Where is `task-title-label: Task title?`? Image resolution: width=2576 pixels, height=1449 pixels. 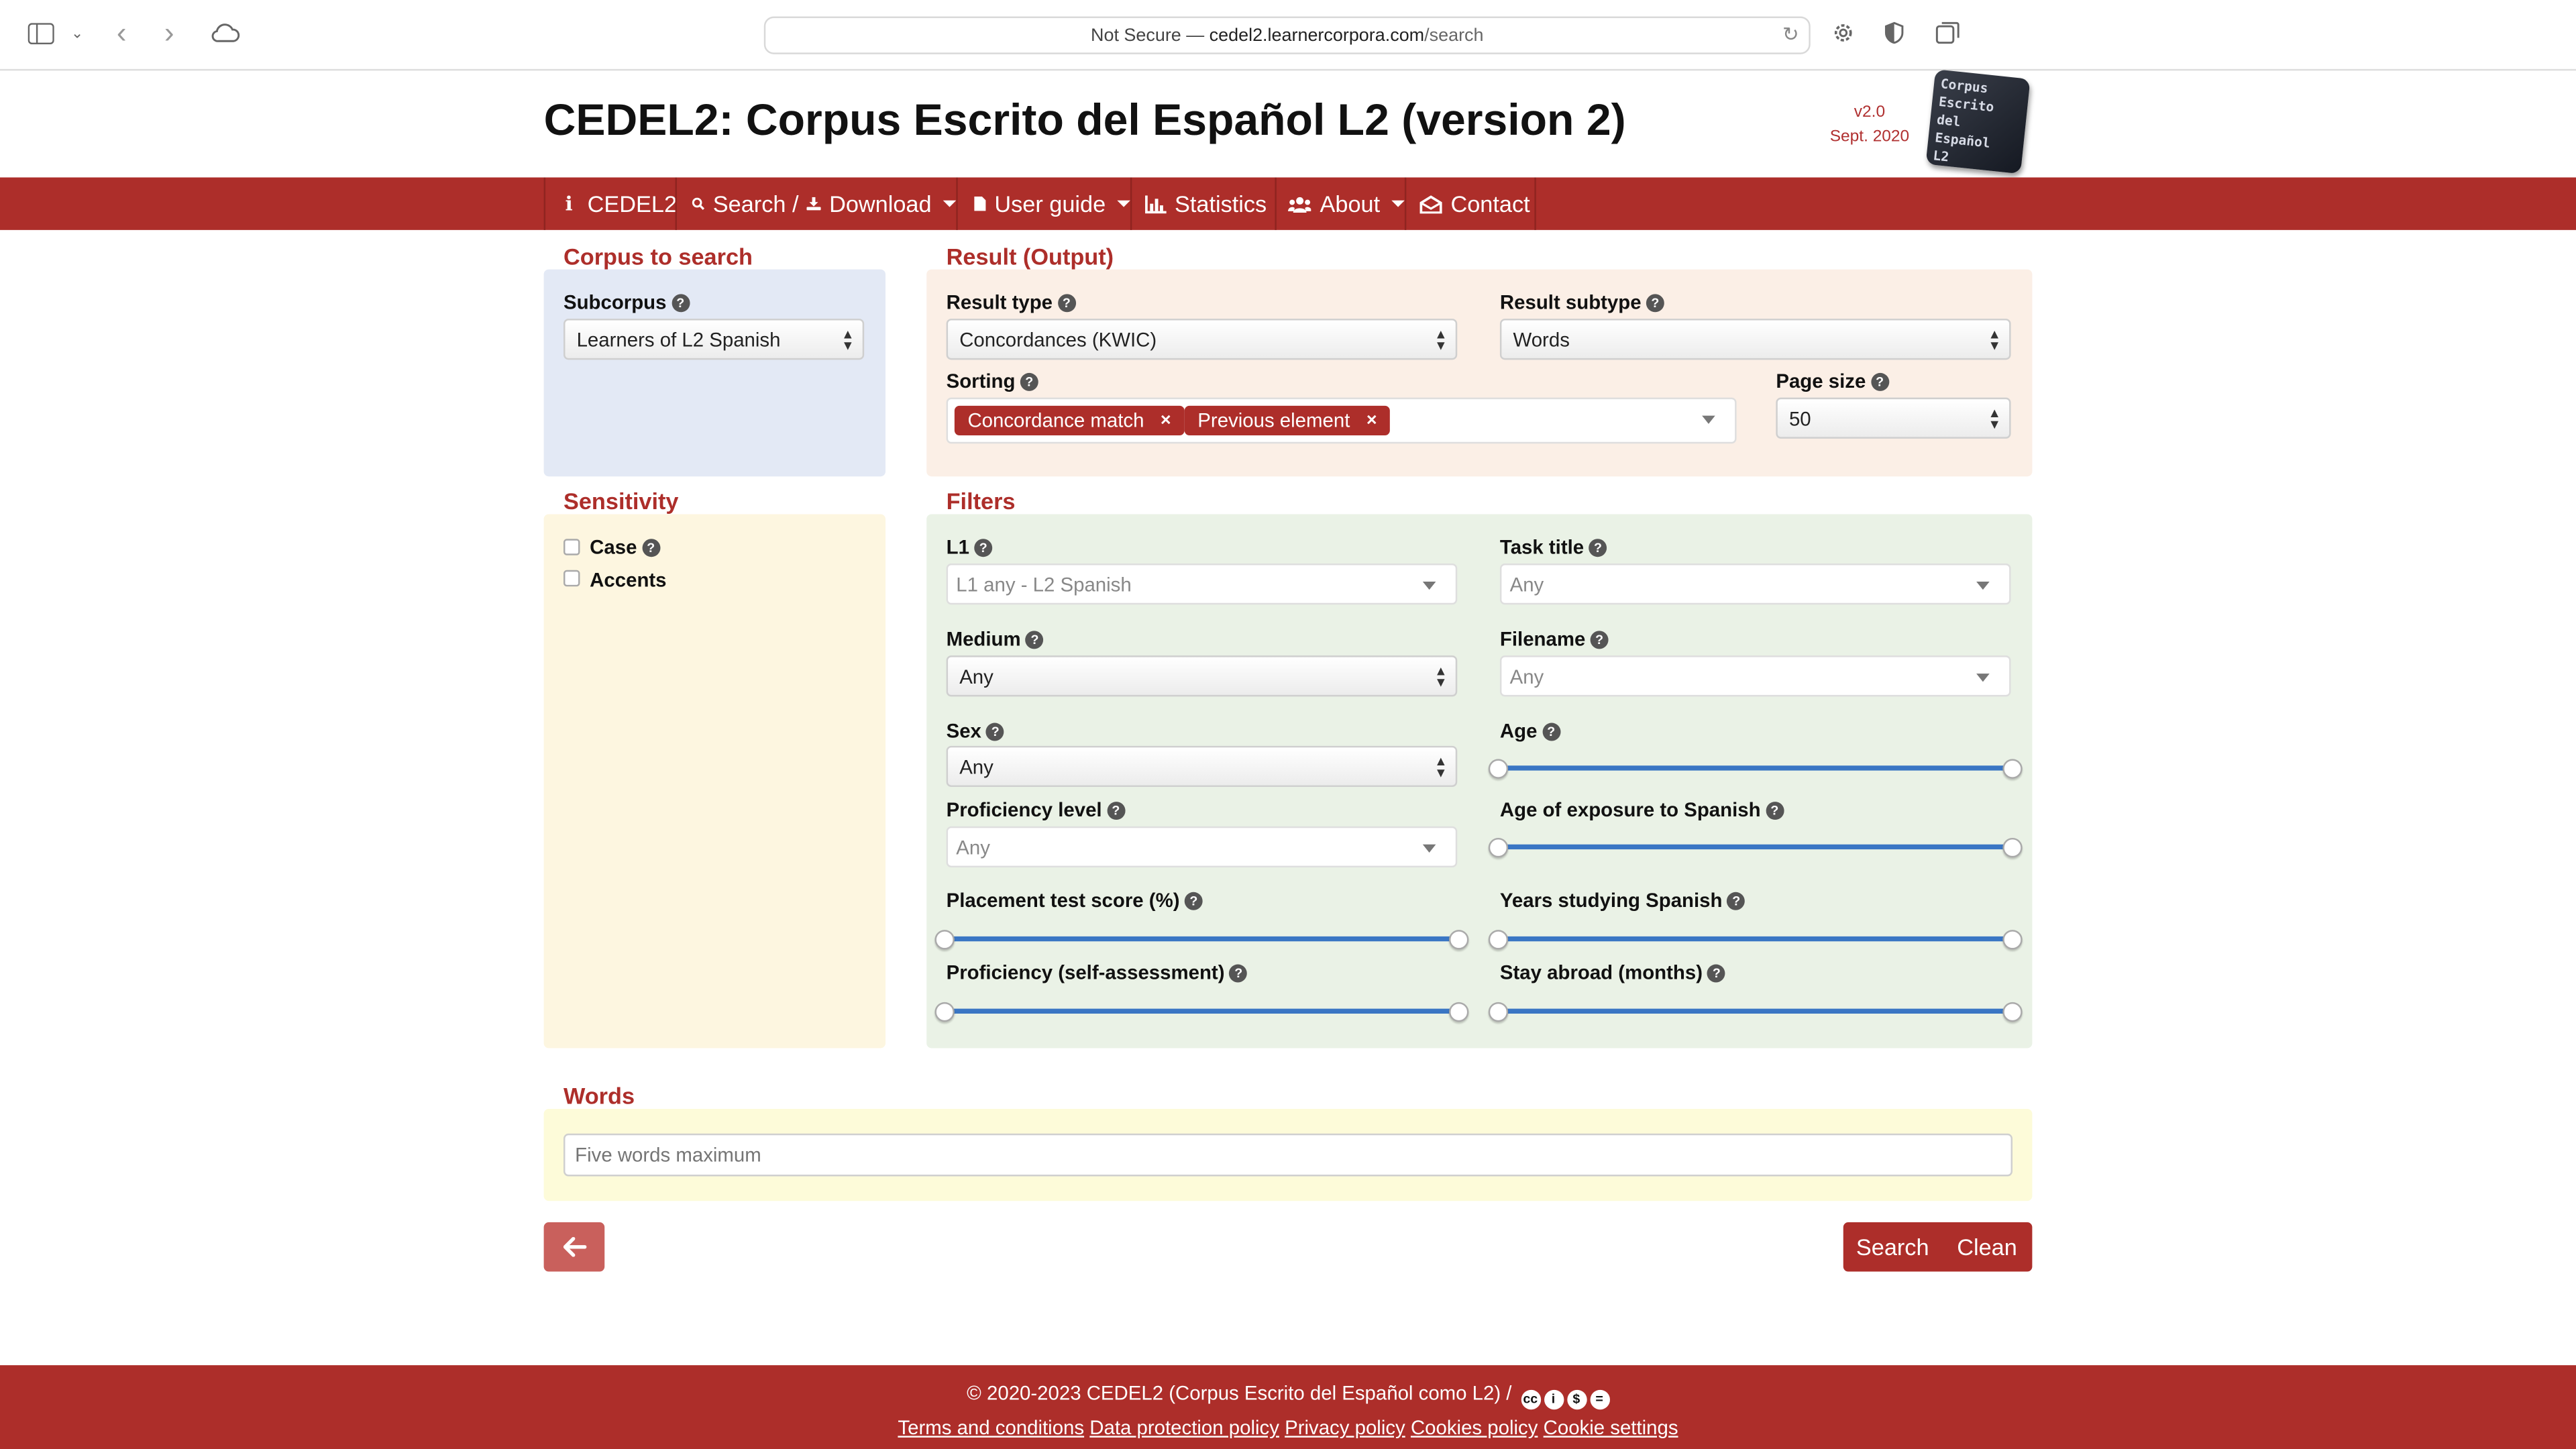
task-title-label: Task title? is located at coordinates (1553, 547).